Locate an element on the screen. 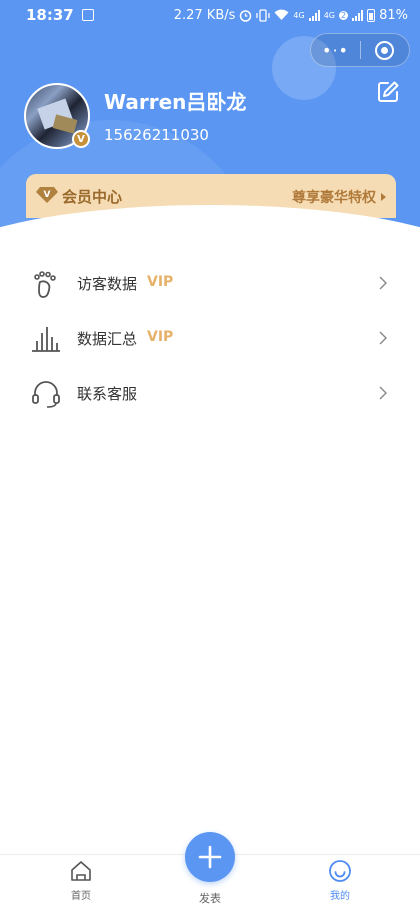  more-dots-icon: •·• is located at coordinates (335, 50).